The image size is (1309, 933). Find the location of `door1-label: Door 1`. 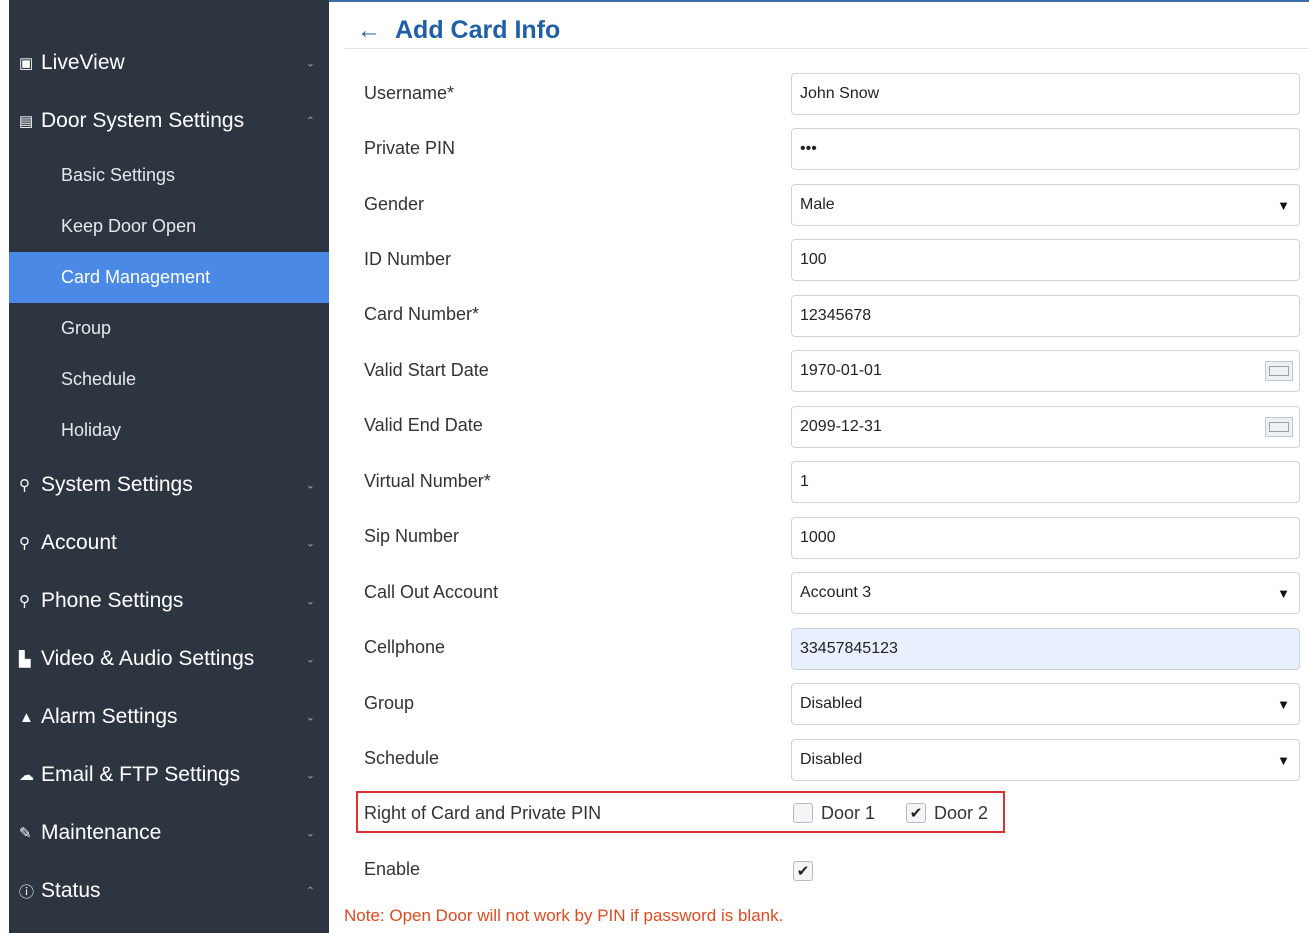

door1-label: Door 1 is located at coordinates (848, 813).